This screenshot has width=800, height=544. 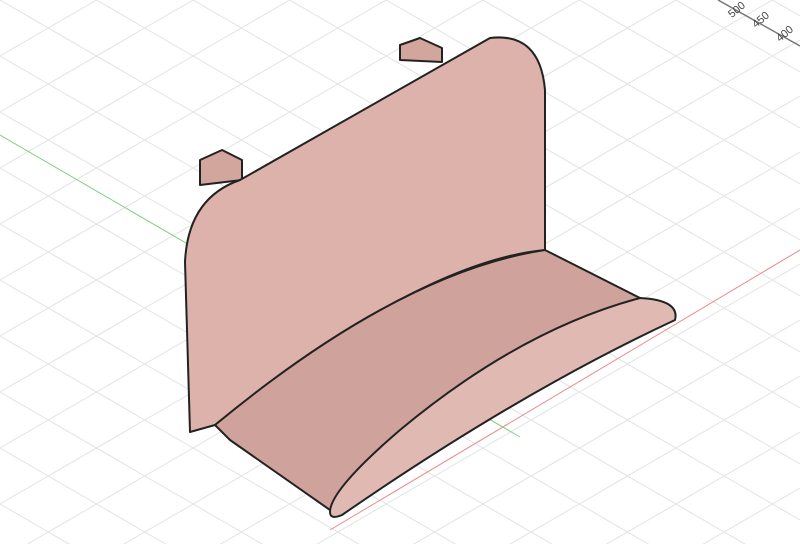 What do you see at coordinates (785, 34) in the screenshot?
I see `ruler-label: 400` at bounding box center [785, 34].